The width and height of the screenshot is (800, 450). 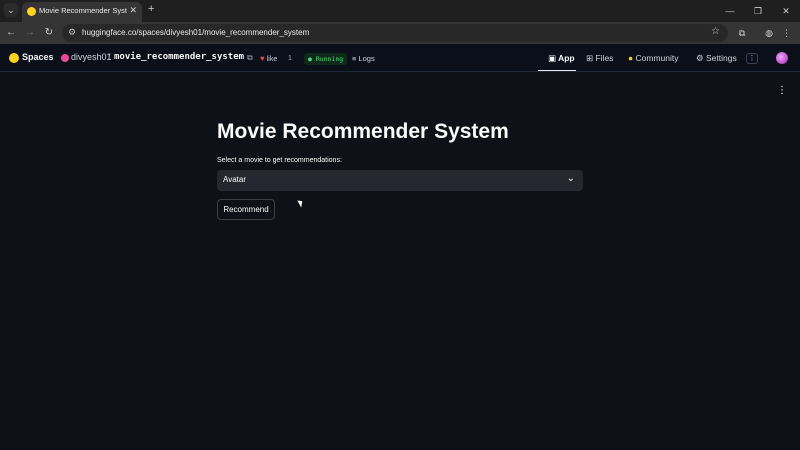 What do you see at coordinates (262, 58) in the screenshot?
I see `heart-icon: ♥` at bounding box center [262, 58].